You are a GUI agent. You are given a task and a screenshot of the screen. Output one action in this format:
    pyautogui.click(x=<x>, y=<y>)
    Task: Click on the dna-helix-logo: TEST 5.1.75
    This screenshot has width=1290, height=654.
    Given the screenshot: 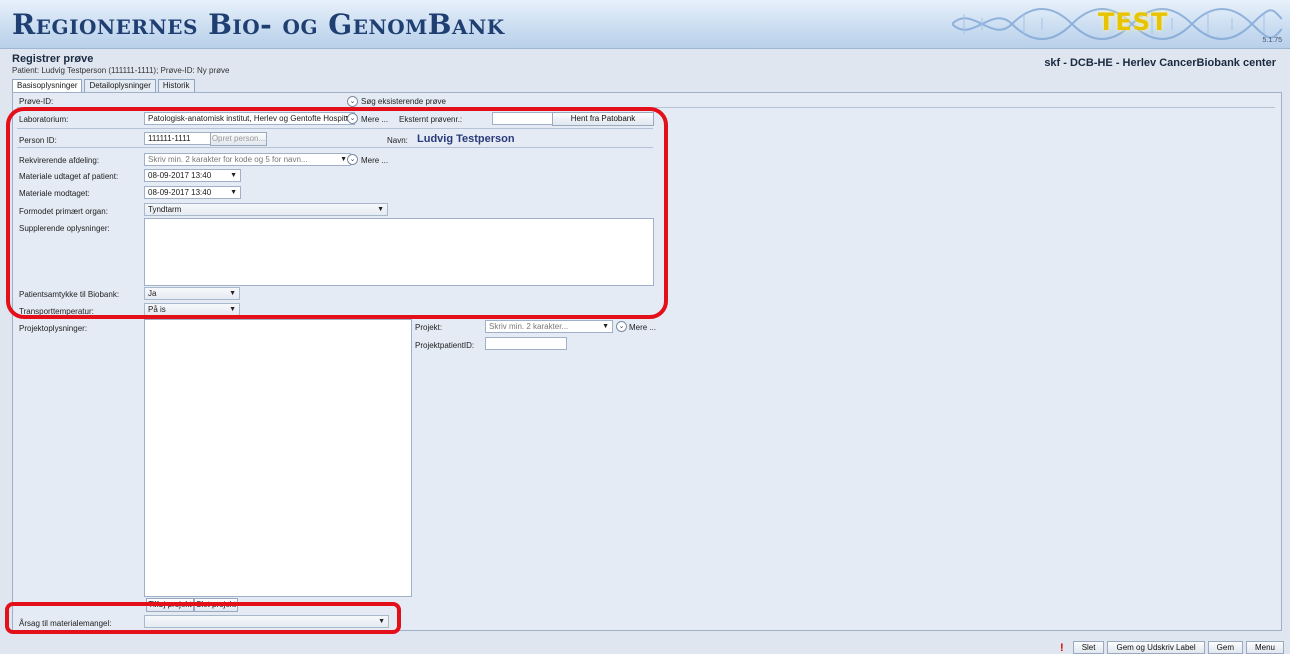 What is the action you would take?
    pyautogui.click(x=1117, y=24)
    